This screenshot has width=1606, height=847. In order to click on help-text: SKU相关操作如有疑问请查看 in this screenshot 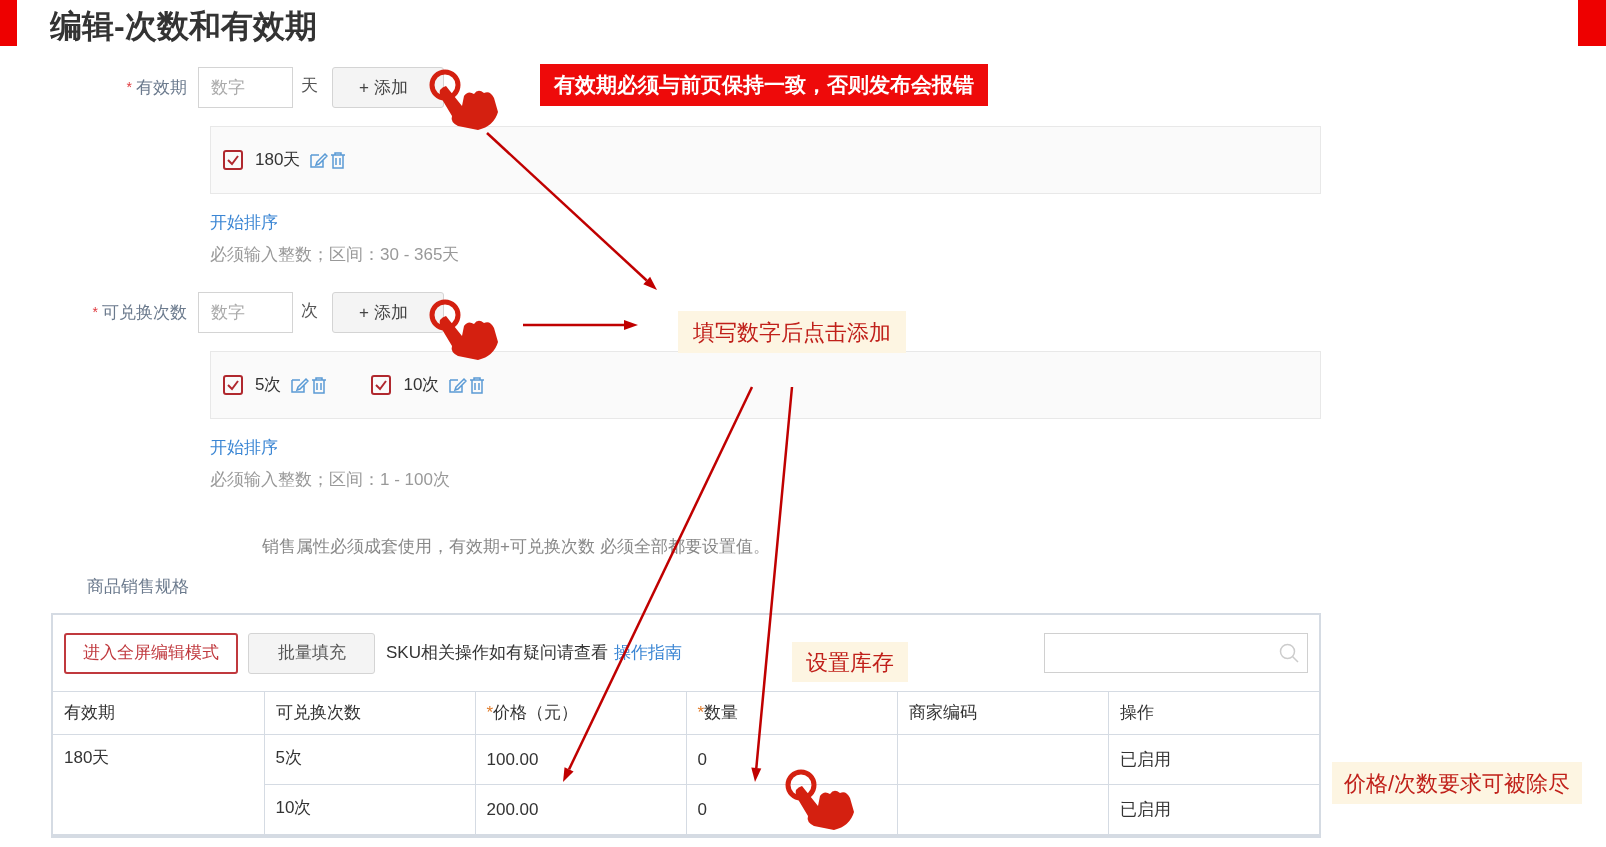, I will do `click(497, 653)`.